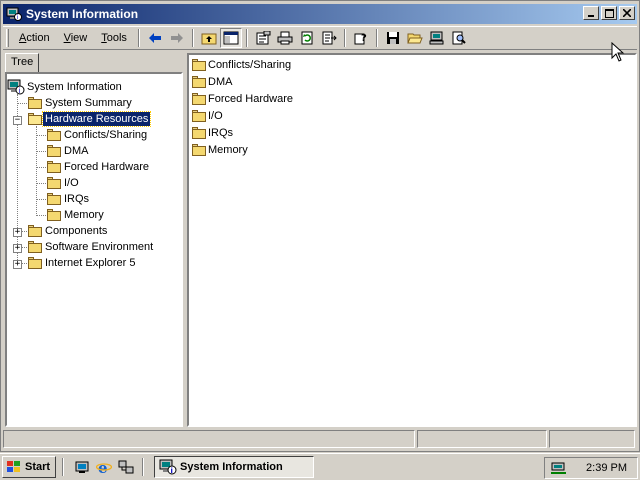  What do you see at coordinates (68, 231) in the screenshot?
I see `tree-item-components: Components` at bounding box center [68, 231].